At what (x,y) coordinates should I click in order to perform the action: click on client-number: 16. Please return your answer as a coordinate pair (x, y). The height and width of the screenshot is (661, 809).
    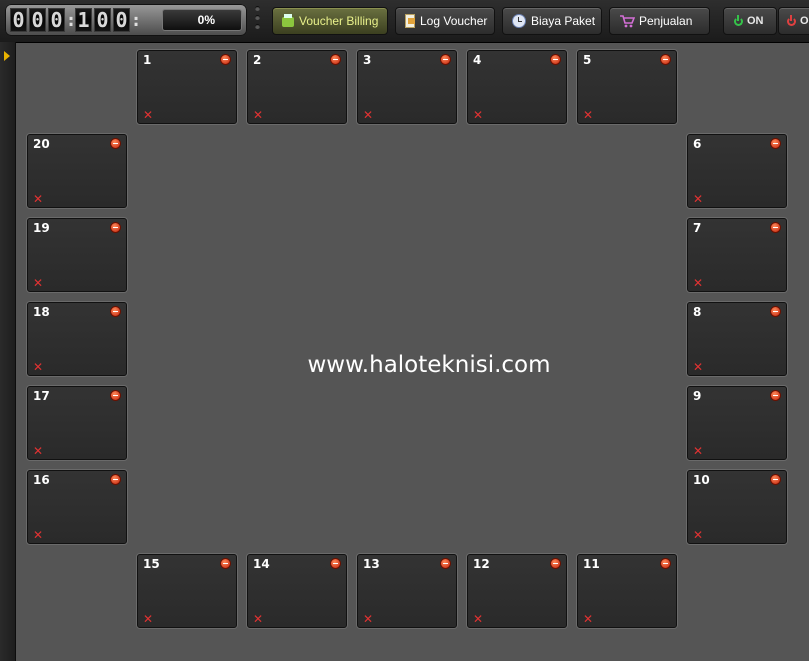
    Looking at the image, I should click on (41, 480).